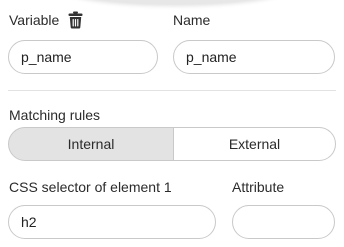 The height and width of the screenshot is (247, 344). What do you see at coordinates (192, 20) in the screenshot?
I see `name-label: Name` at bounding box center [192, 20].